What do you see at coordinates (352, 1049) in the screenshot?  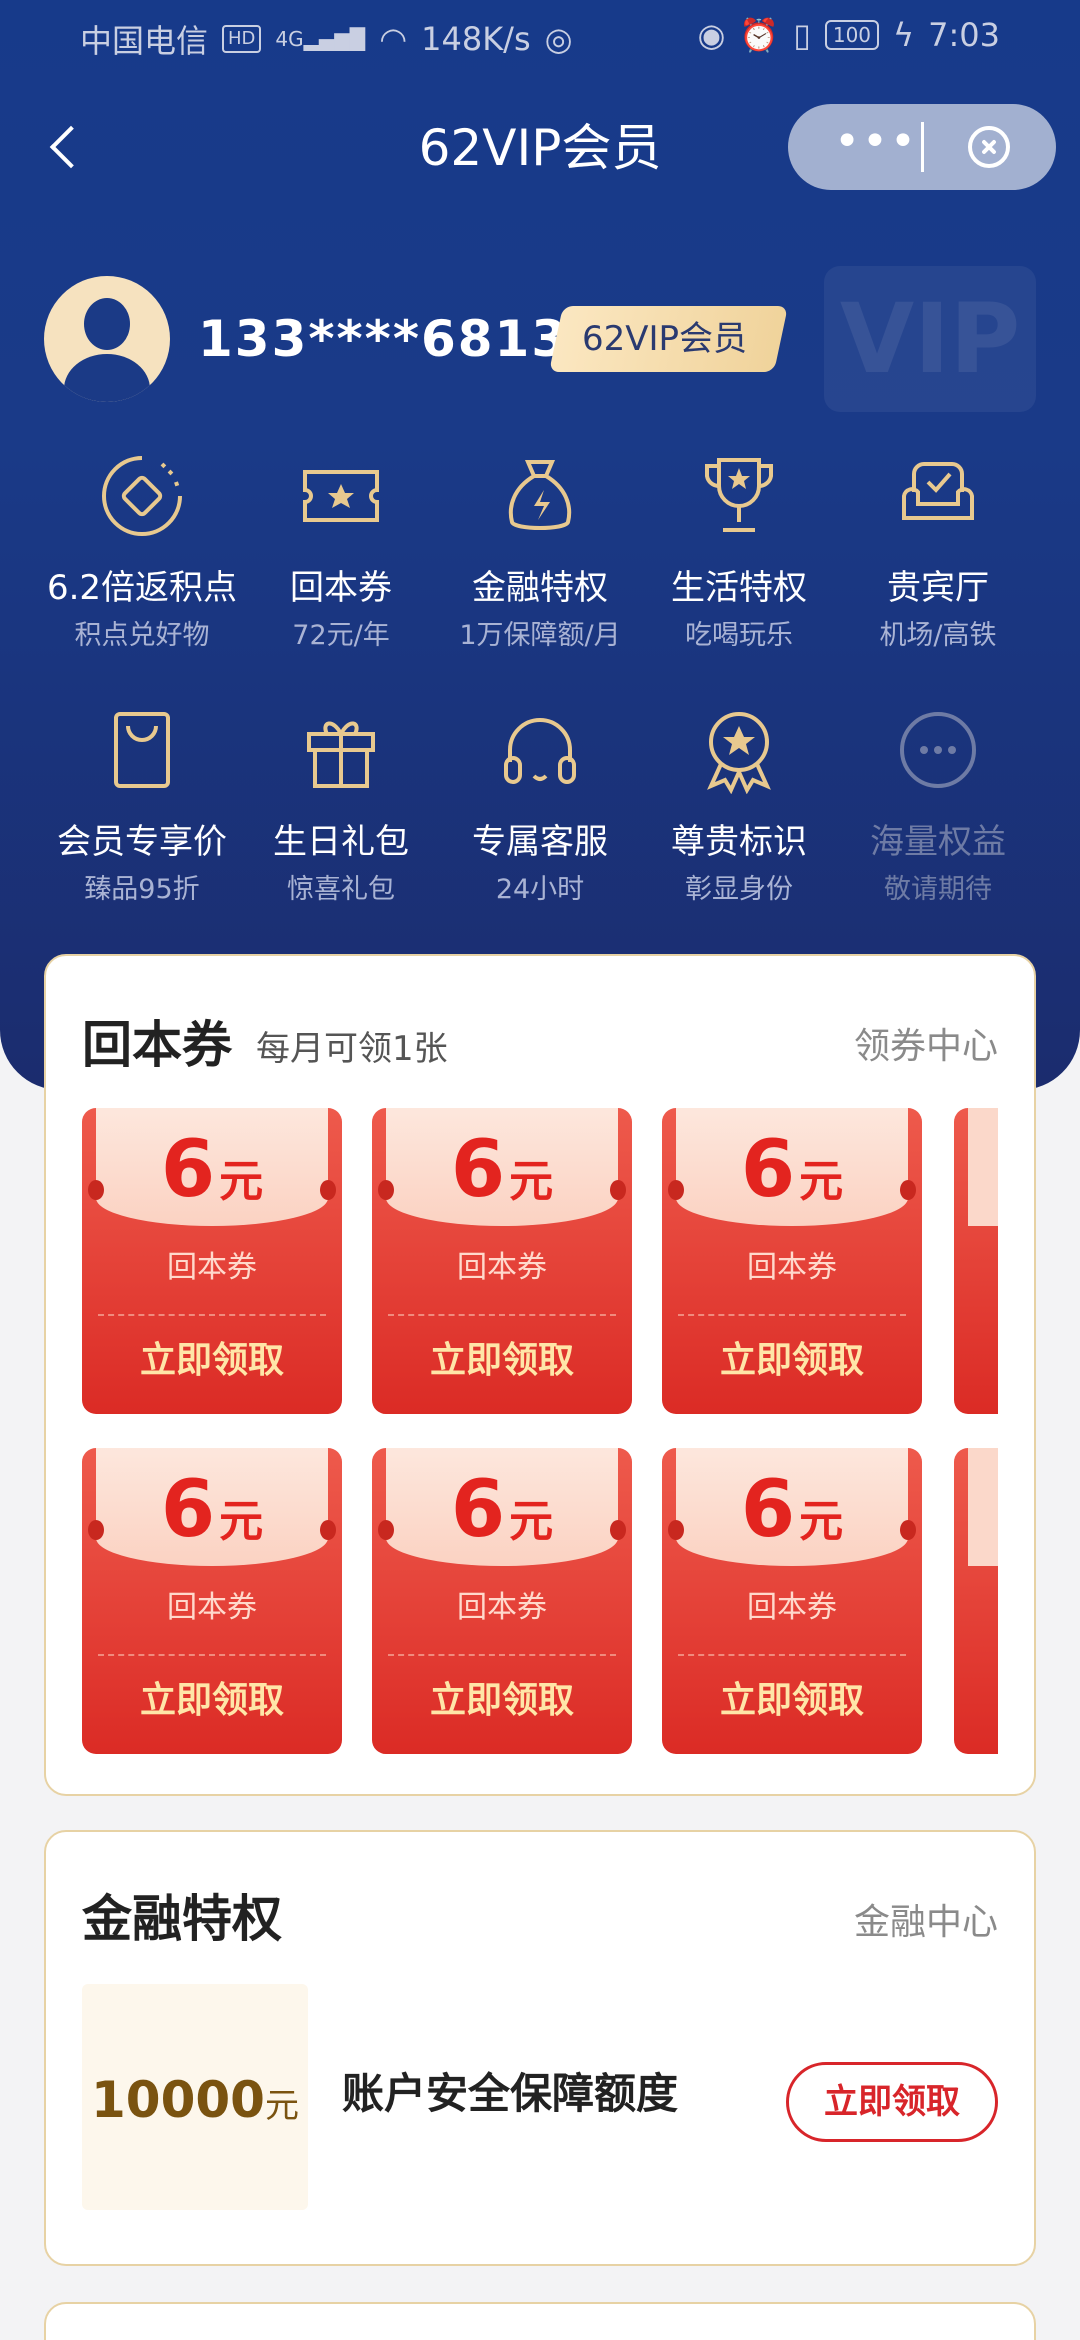 I see `coupon-card-subtitle: 每月可领1张` at bounding box center [352, 1049].